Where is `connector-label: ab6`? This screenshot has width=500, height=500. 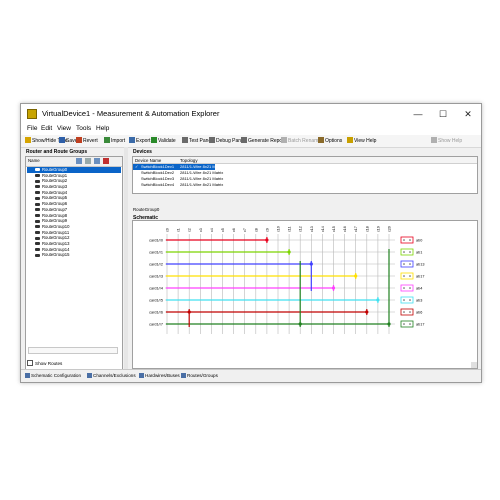 connector-label: ab6 is located at coordinates (419, 313).